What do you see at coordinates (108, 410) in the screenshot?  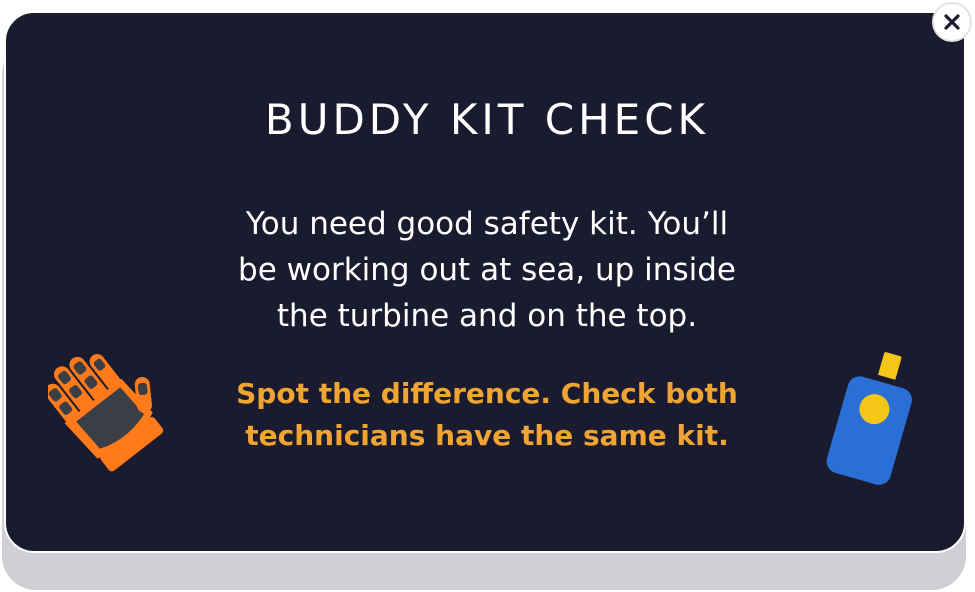 I see `safety-glove-icon` at bounding box center [108, 410].